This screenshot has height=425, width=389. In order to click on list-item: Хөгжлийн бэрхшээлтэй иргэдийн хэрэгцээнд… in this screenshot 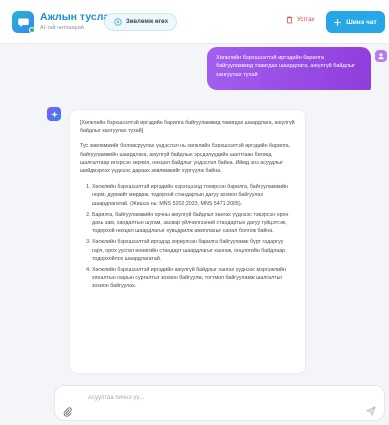, I will do `click(194, 195)`.